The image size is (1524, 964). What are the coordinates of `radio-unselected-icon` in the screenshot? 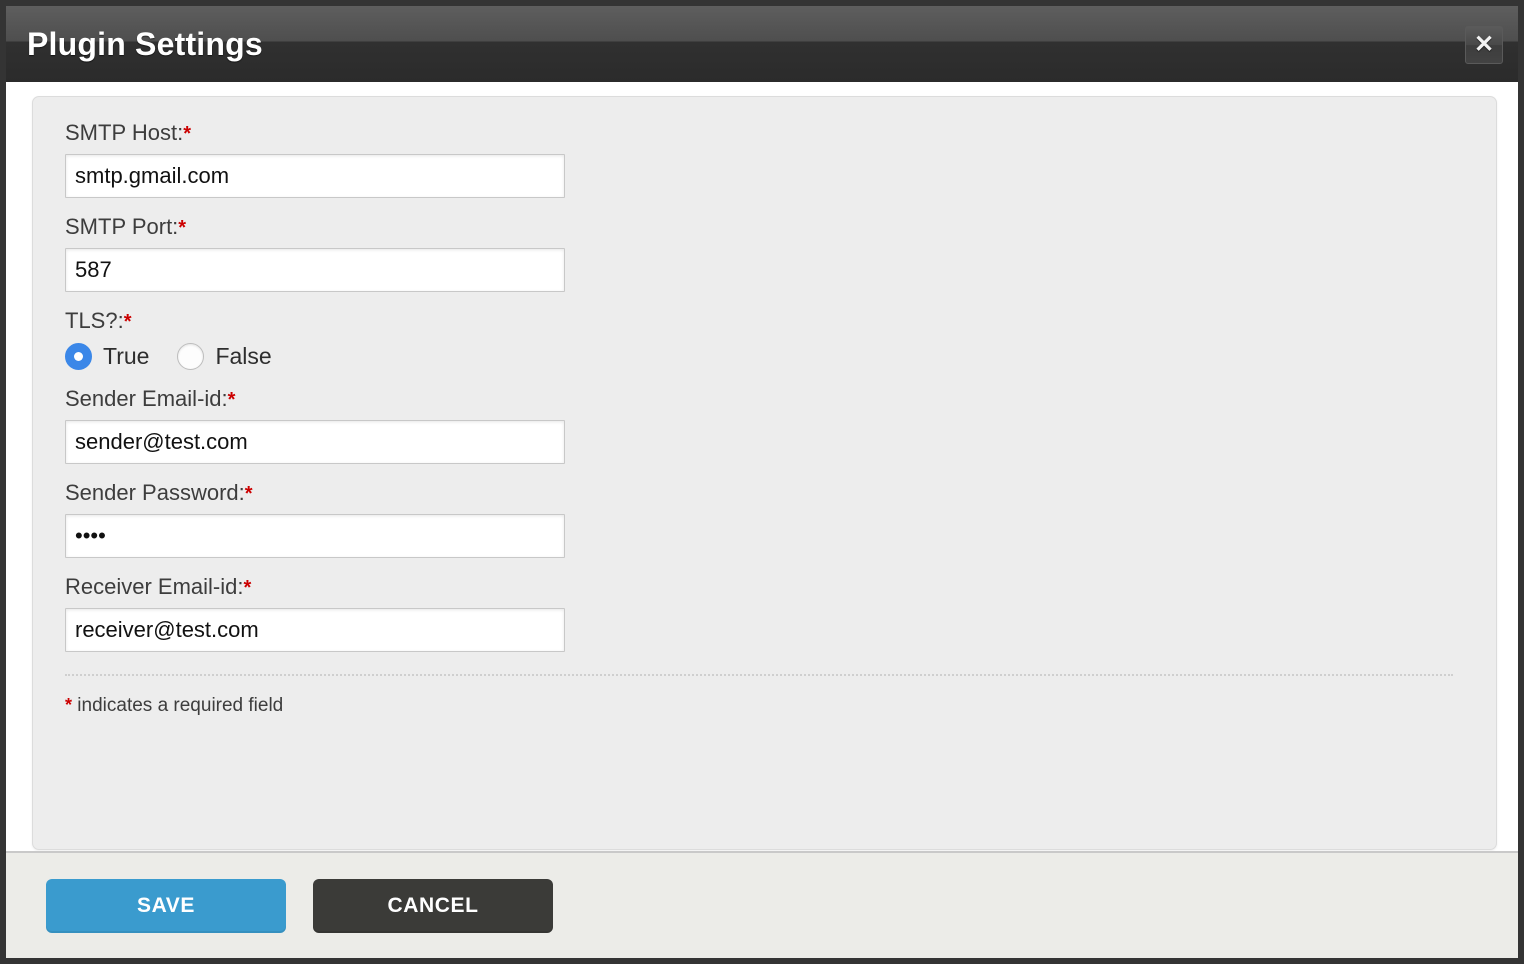 It's located at (191, 356).